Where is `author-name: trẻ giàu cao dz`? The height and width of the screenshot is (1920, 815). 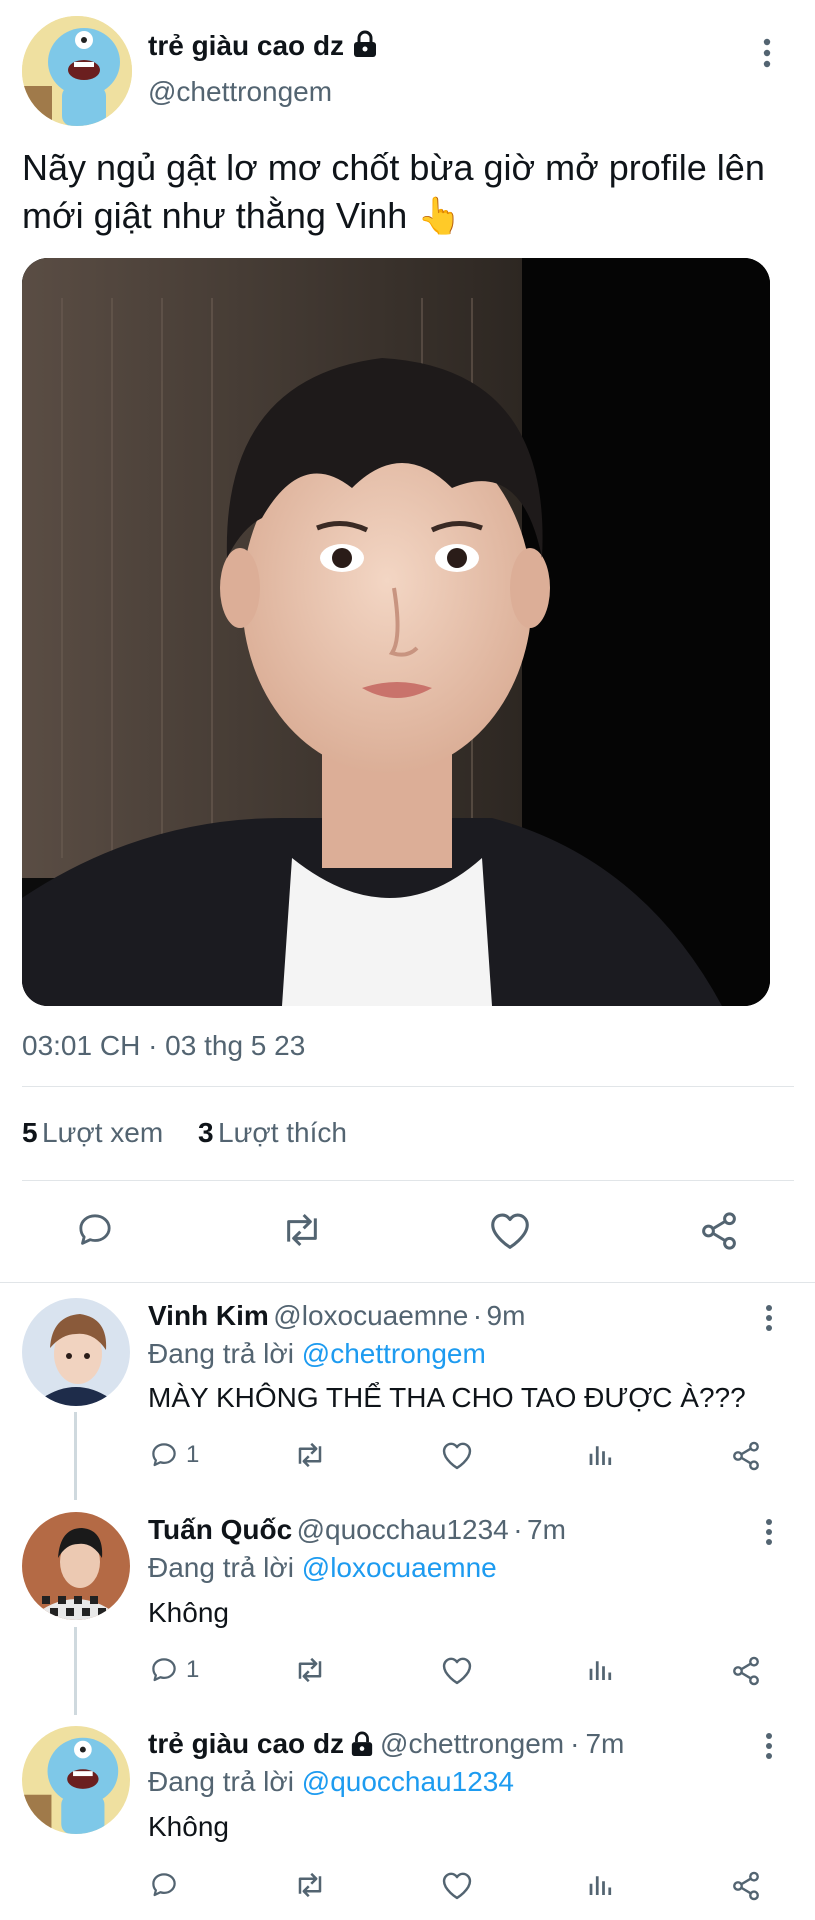 author-name: trẻ giàu cao dz is located at coordinates (246, 46).